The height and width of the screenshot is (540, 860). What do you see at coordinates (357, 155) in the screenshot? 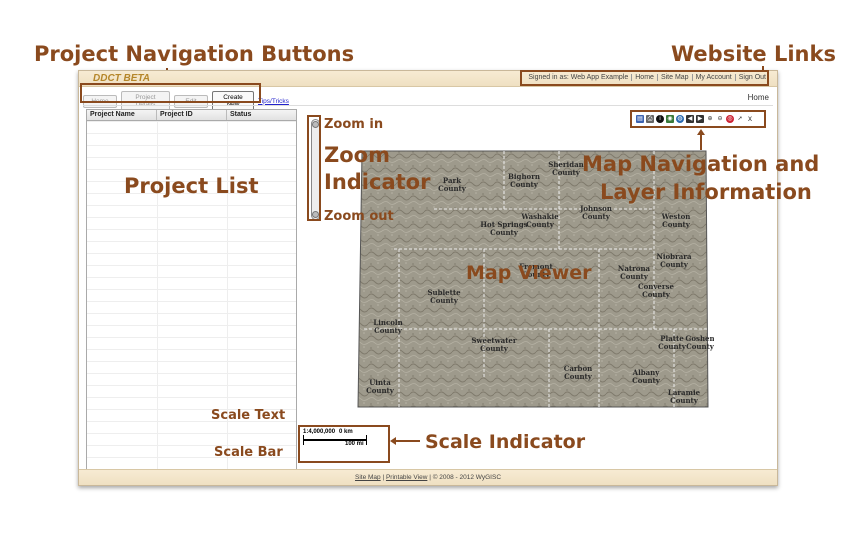
I see `callout-zoom-indicator-1: Zoom` at bounding box center [357, 155].